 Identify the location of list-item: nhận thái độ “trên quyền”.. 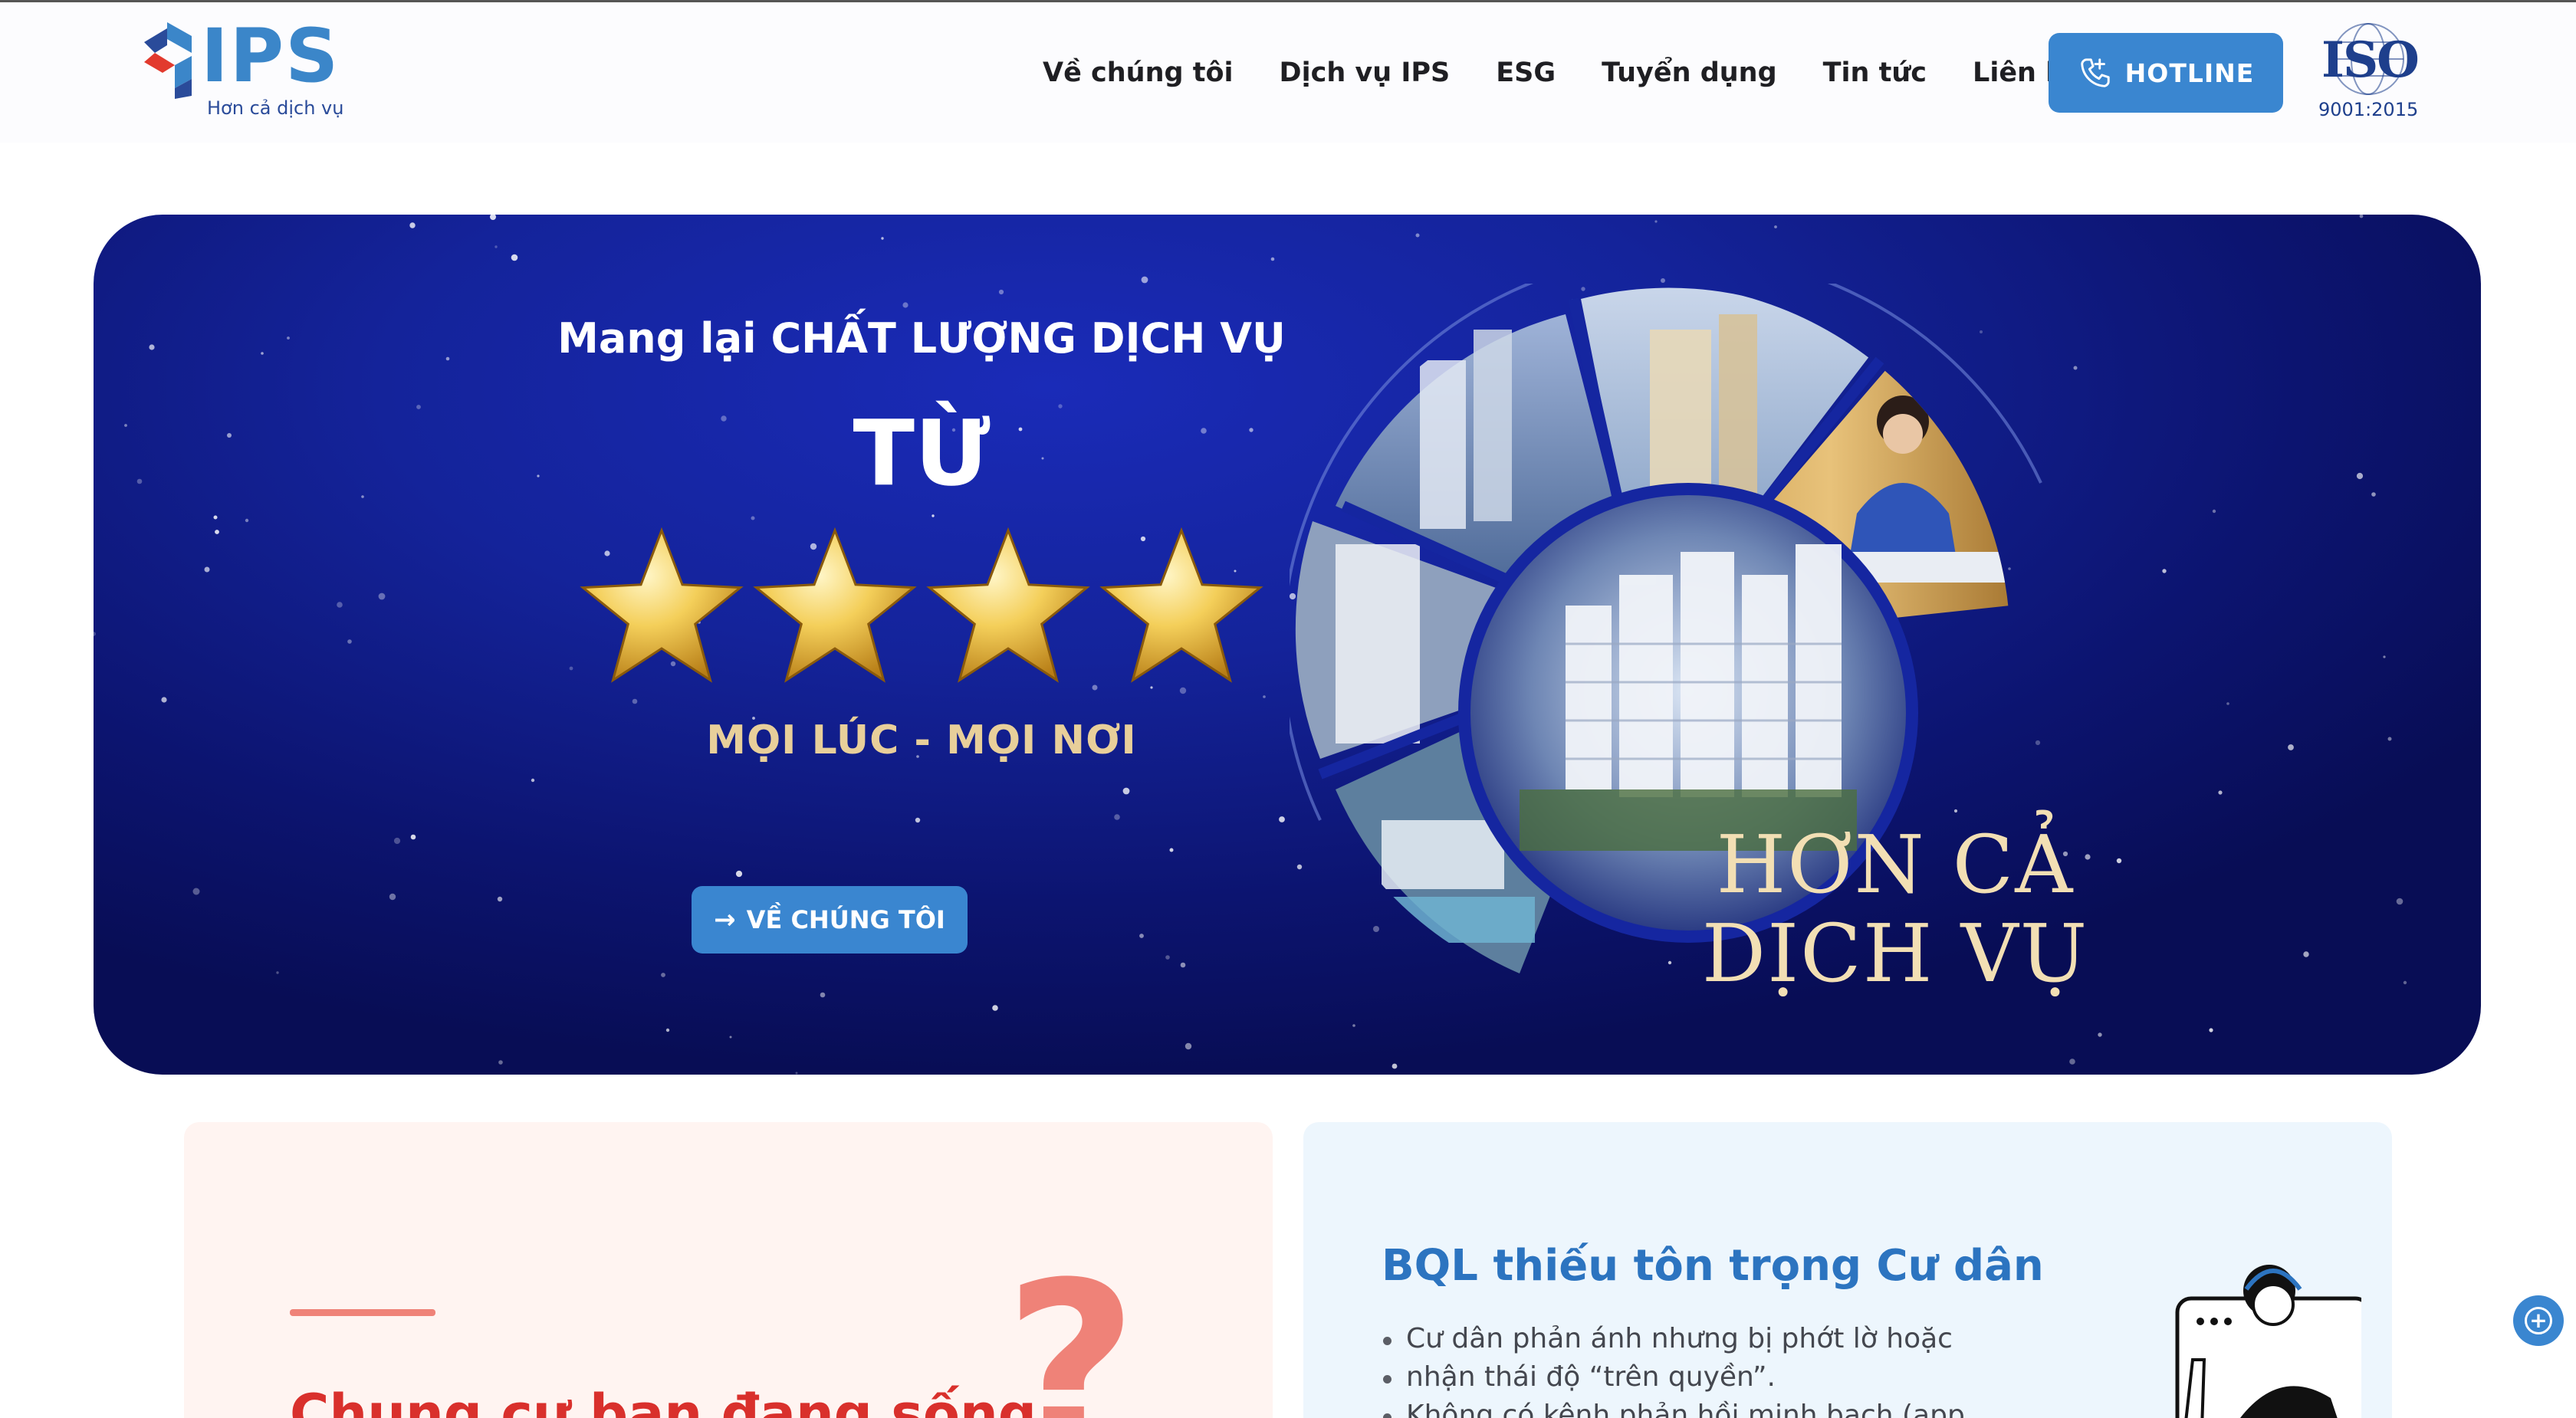
(1711, 1377).